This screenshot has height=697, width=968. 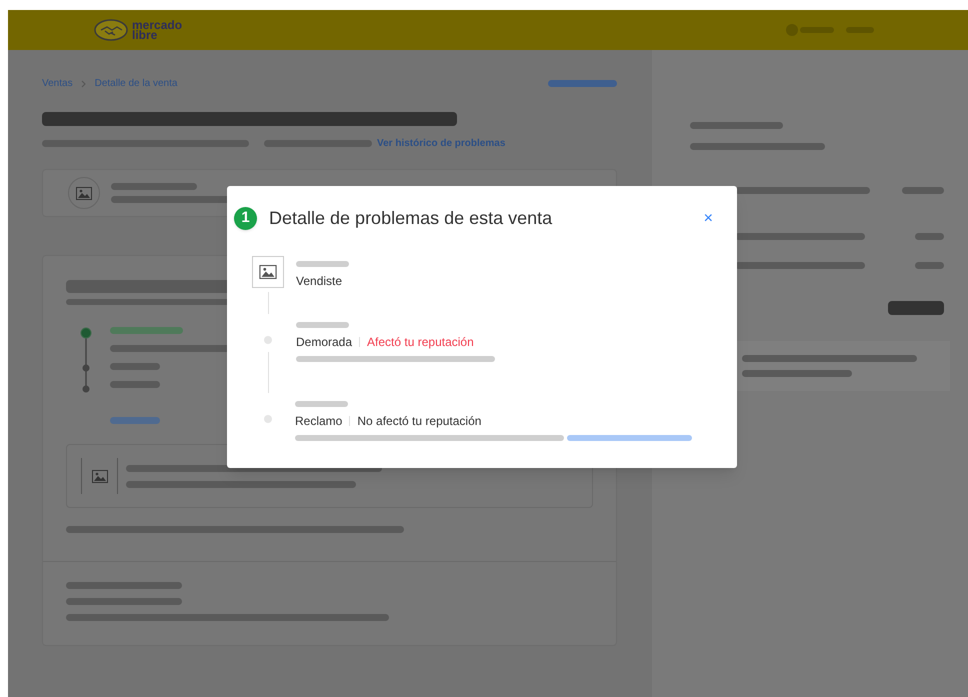 What do you see at coordinates (410, 218) in the screenshot?
I see `modal-title: Detalle de problemas de esta venta` at bounding box center [410, 218].